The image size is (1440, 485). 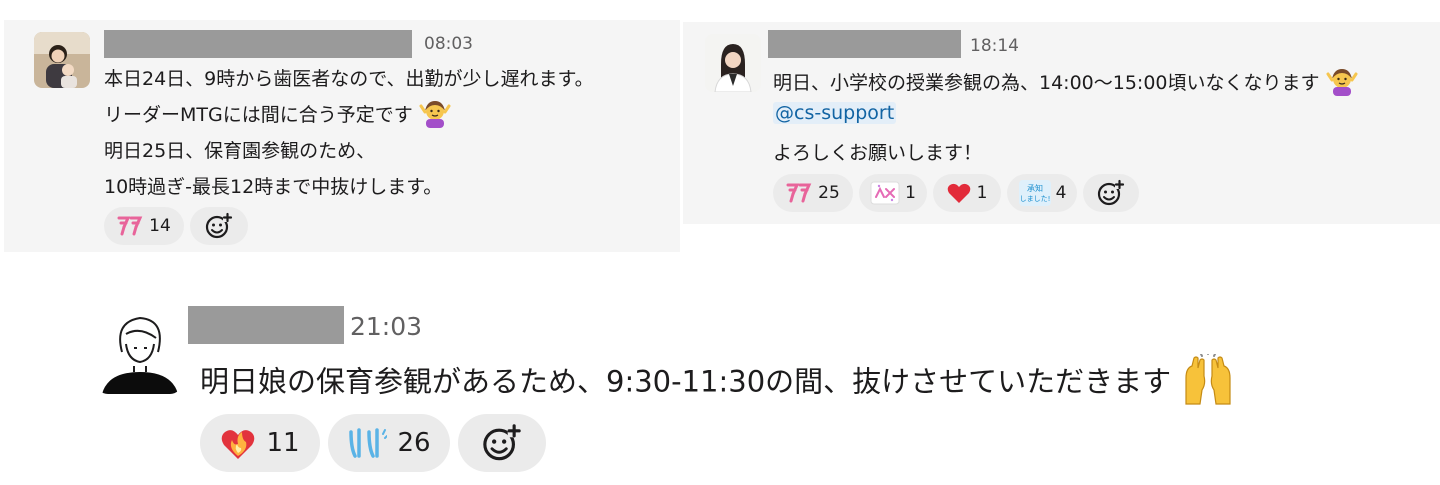 I want to click on message-text-line: 明日娘の保育参観があるため、9:30-11:30の間、抜けさせていただきます, so click(x=718, y=381).